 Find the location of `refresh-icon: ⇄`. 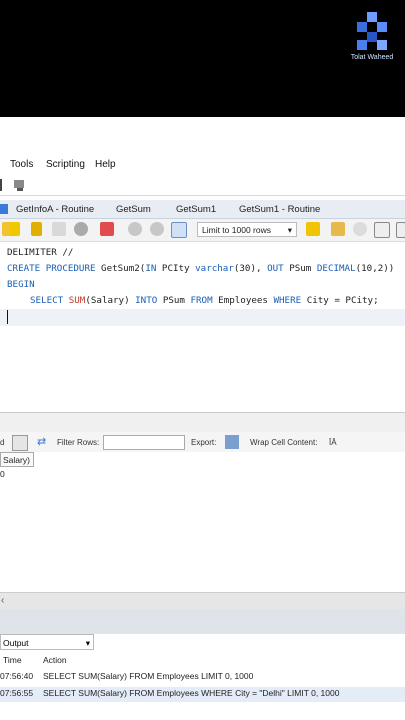

refresh-icon: ⇄ is located at coordinates (41, 441).